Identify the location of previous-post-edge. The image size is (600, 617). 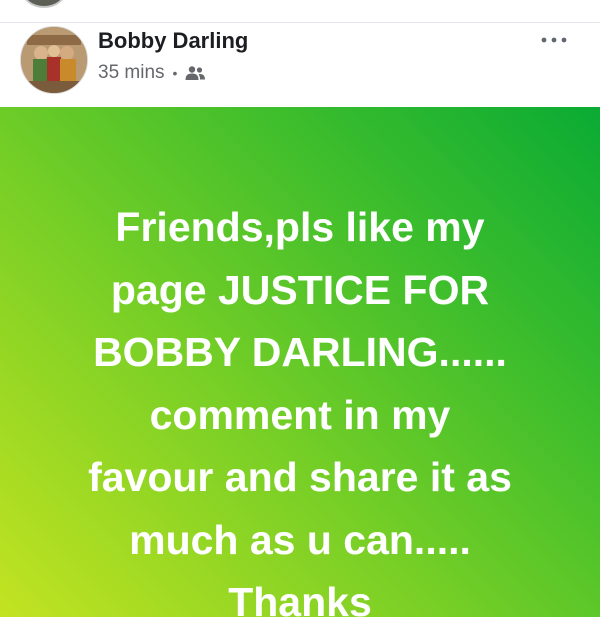
(300, 11).